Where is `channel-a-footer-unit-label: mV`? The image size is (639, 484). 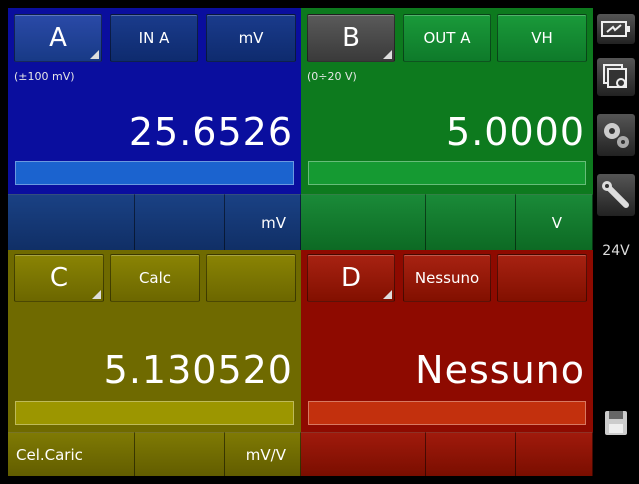 channel-a-footer-unit-label: mV is located at coordinates (273, 222).